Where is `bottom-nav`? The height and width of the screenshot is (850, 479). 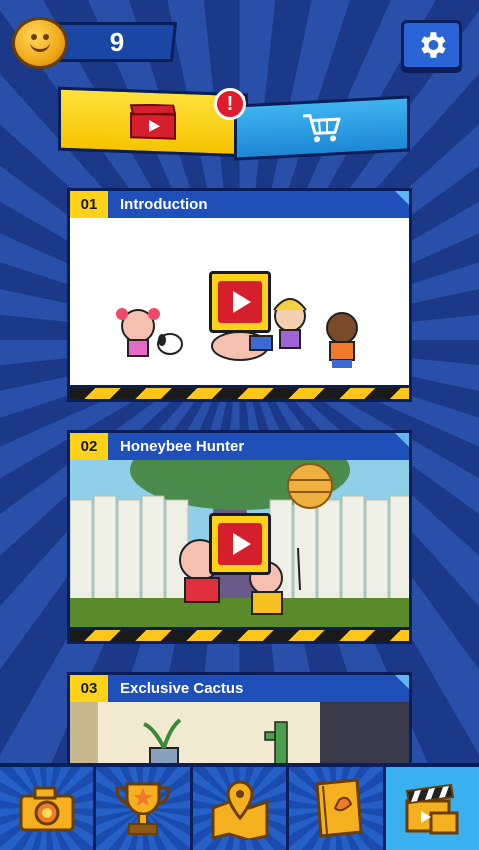
bottom-nav is located at coordinates (239, 806).